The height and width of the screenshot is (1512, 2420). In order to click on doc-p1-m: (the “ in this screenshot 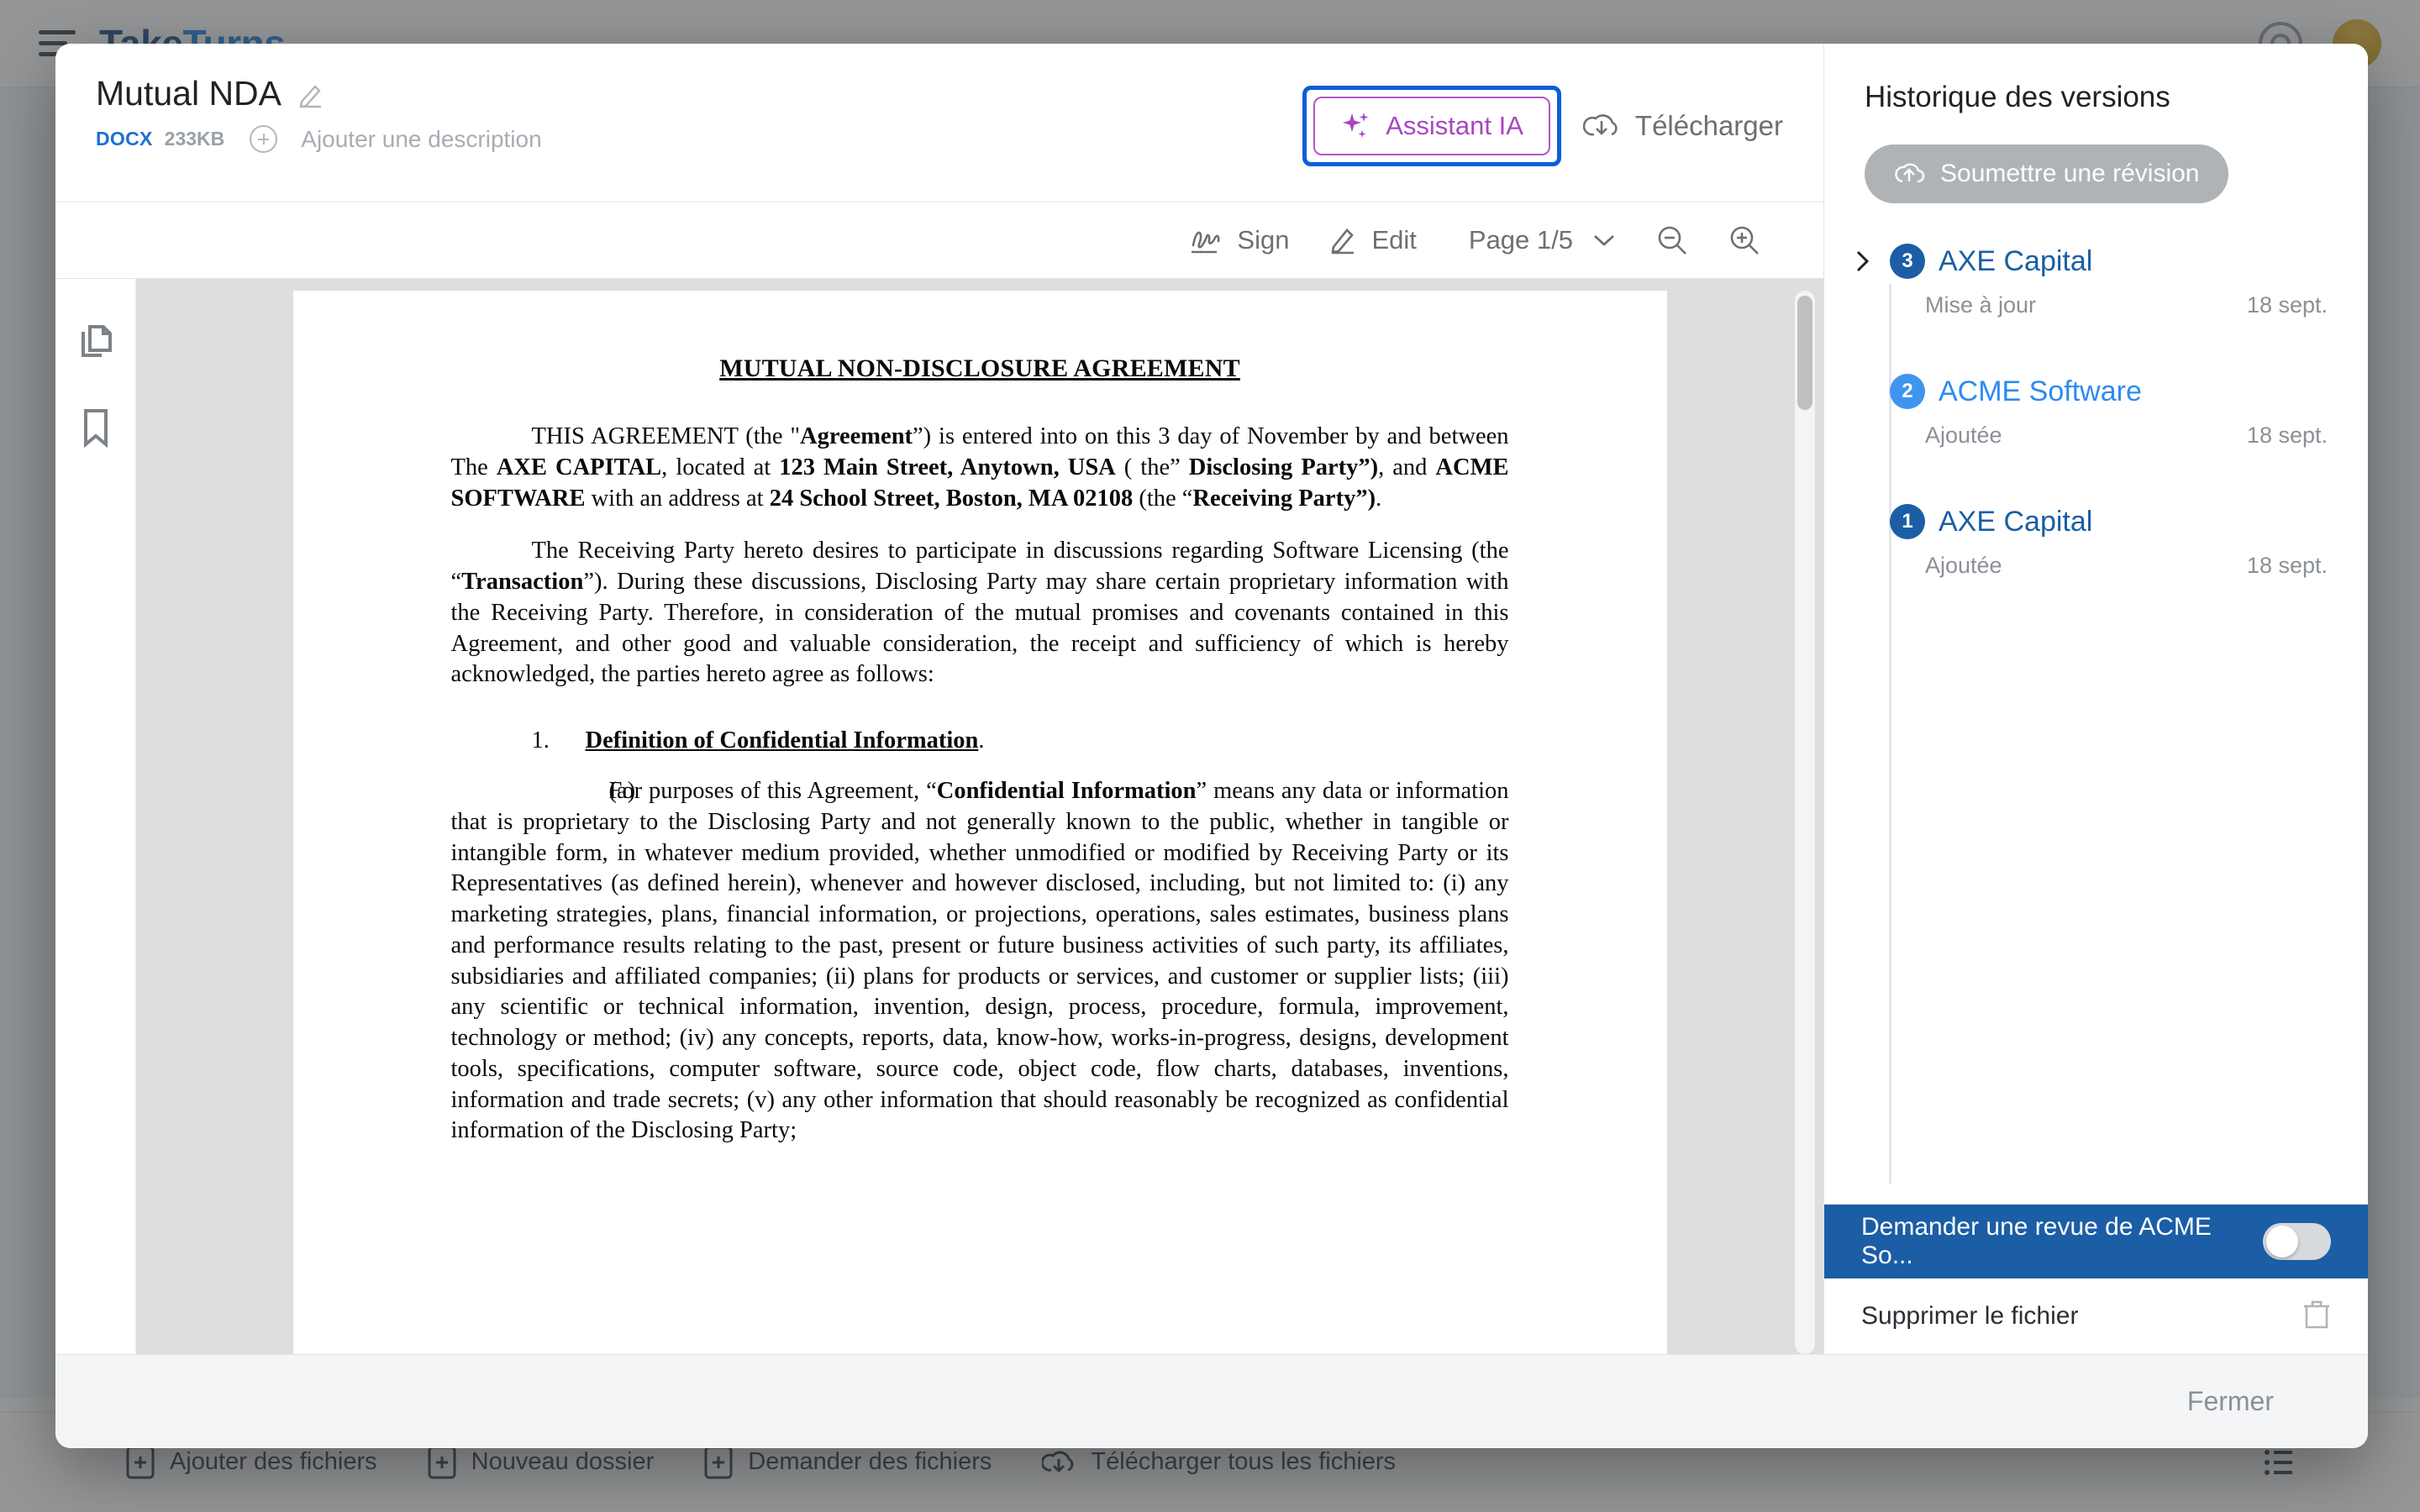, I will do `click(1163, 498)`.